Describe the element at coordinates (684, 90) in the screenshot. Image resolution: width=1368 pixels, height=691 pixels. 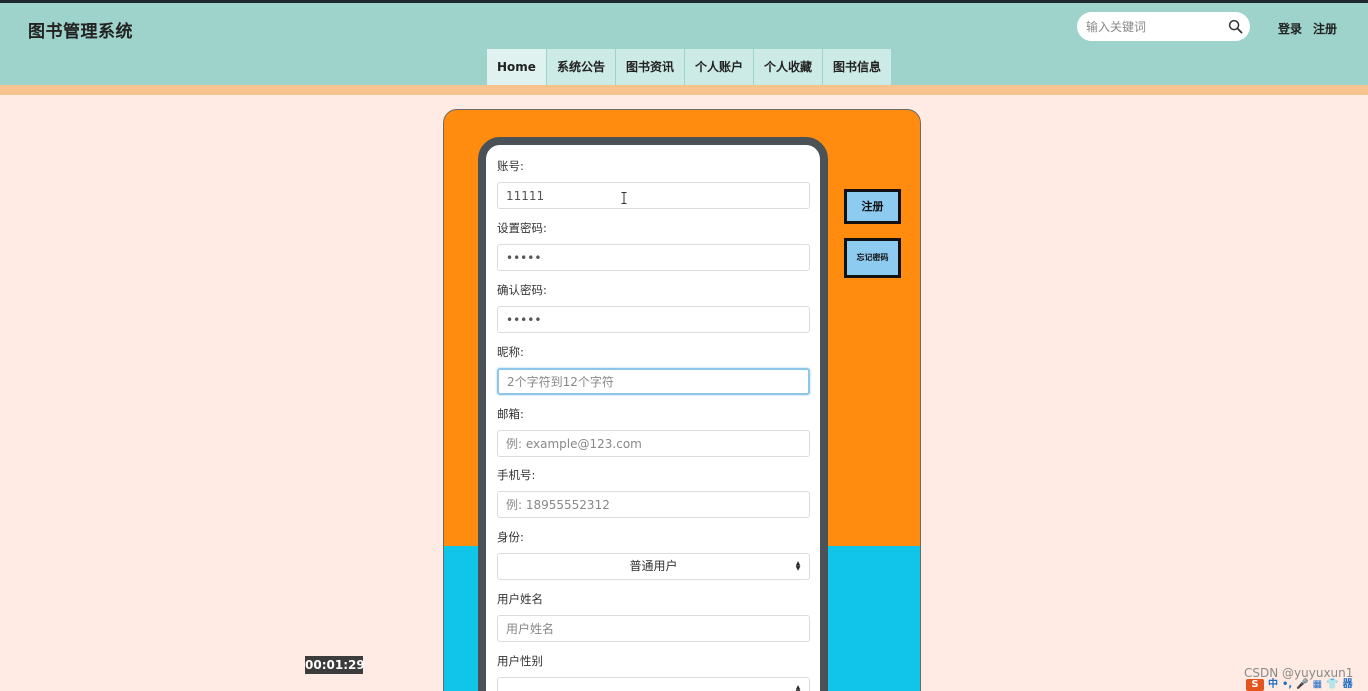
I see `header-stripe` at that location.